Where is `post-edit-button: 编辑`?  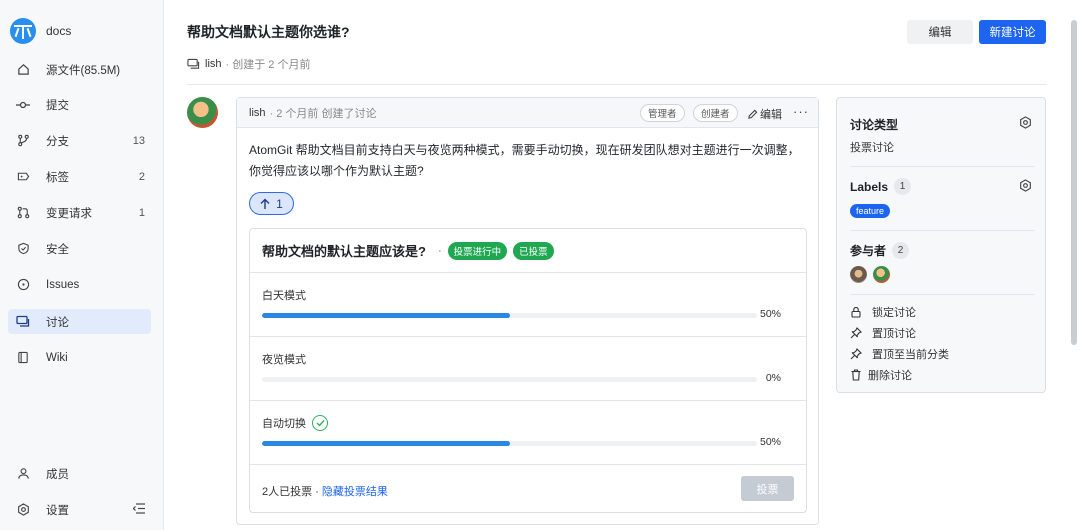 post-edit-button: 编辑 is located at coordinates (764, 114).